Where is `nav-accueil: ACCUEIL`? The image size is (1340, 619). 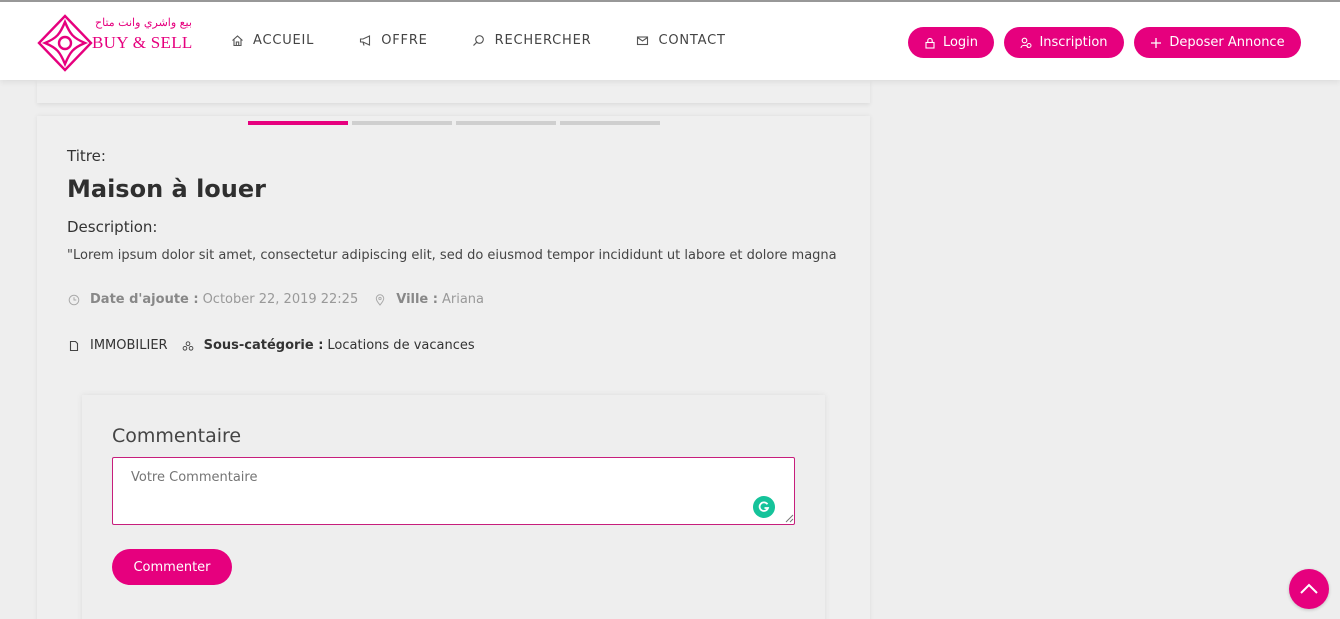 nav-accueil: ACCUEIL is located at coordinates (272, 40).